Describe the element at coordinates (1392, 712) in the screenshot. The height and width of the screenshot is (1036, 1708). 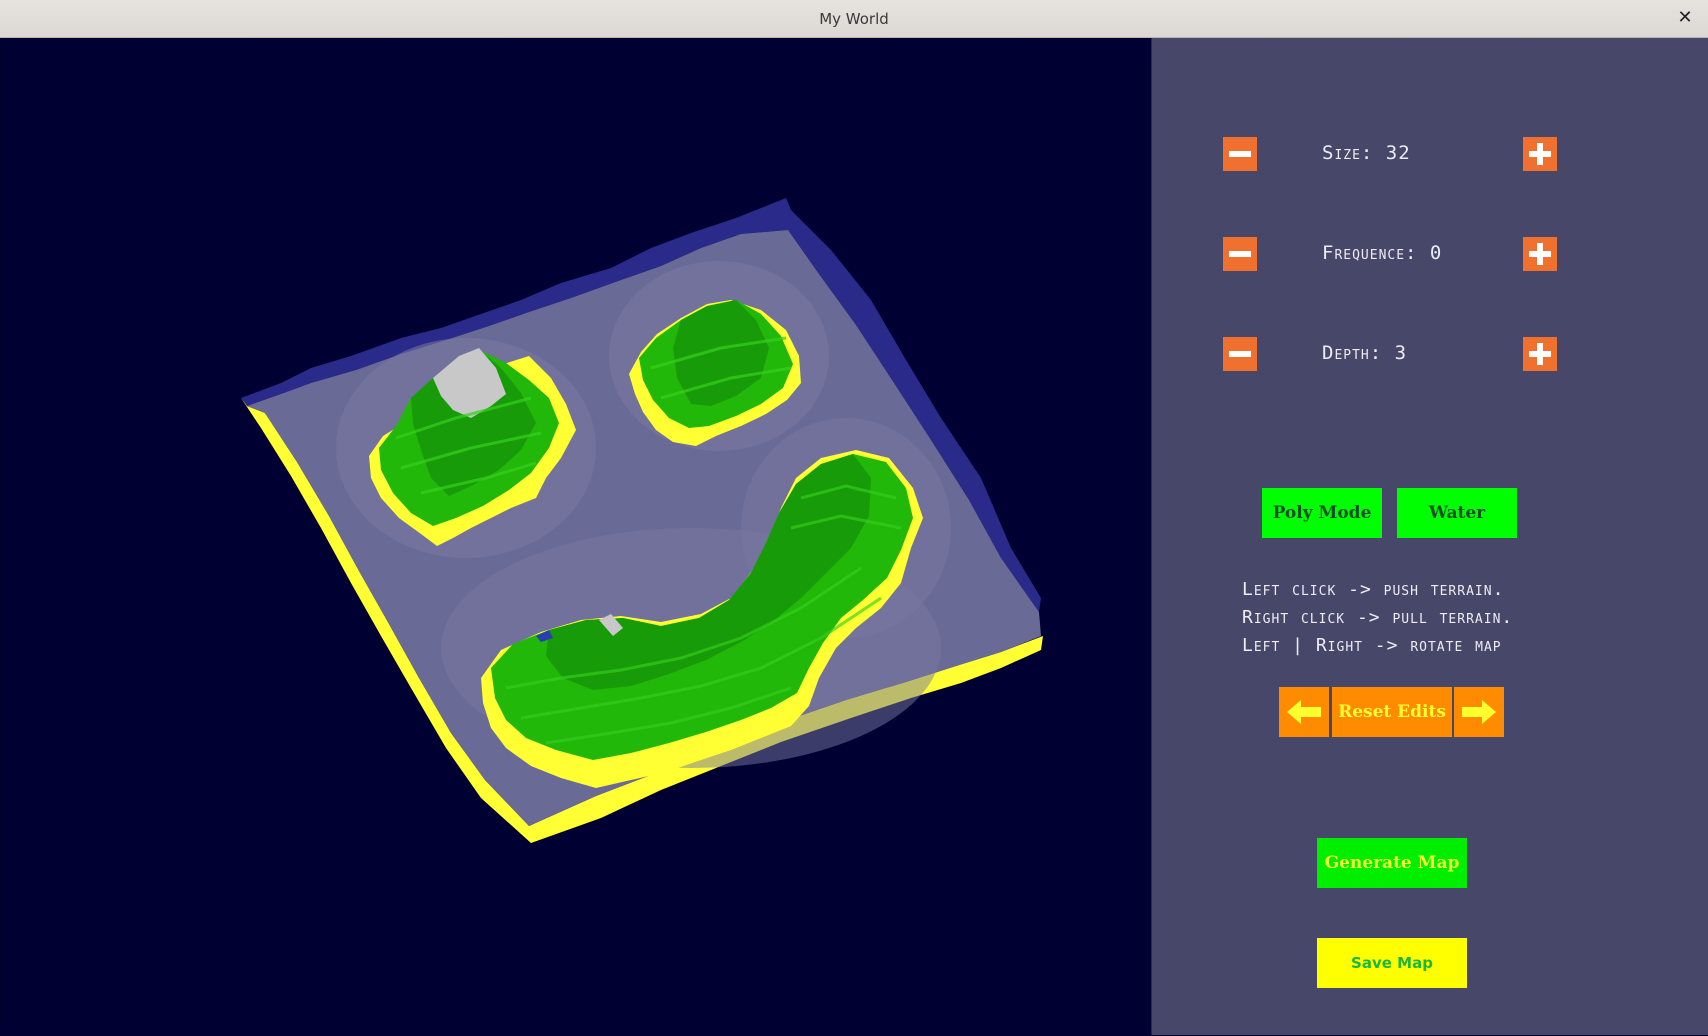
I see `reset-edits-button: Reset Edits` at that location.